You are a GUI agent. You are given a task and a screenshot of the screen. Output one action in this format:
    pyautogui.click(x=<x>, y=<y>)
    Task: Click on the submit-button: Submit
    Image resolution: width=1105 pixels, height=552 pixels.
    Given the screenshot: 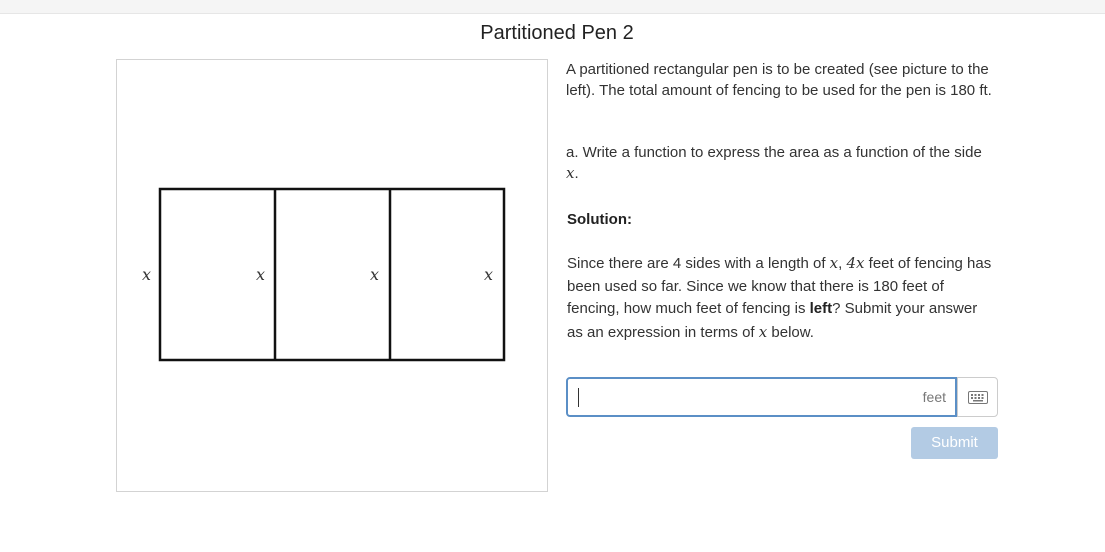 What is the action you would take?
    pyautogui.click(x=954, y=443)
    